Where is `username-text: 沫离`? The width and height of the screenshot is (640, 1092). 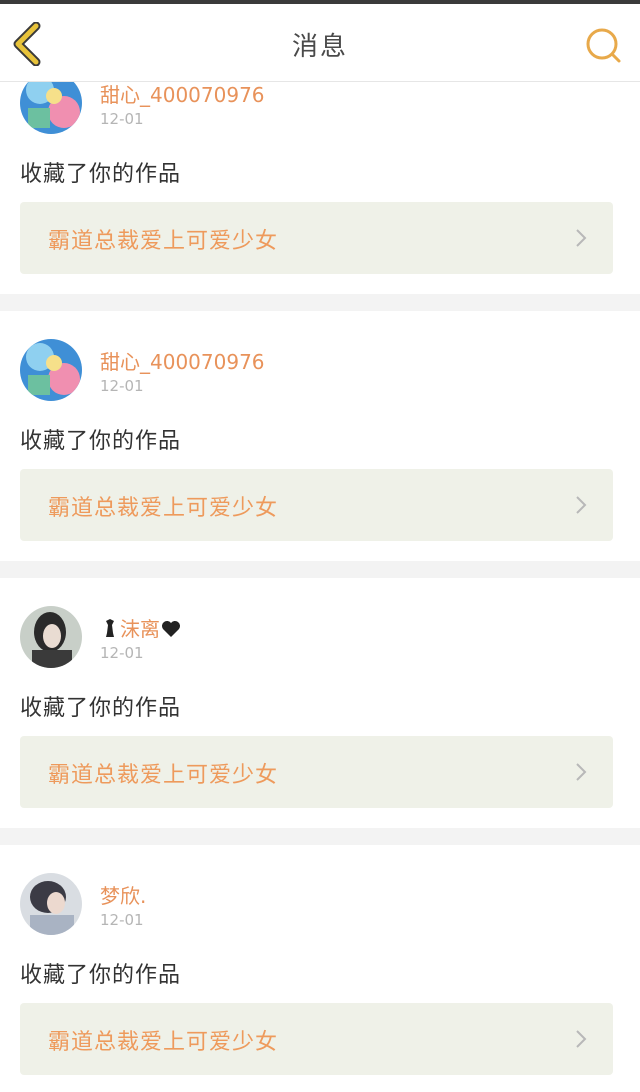
username-text: 沫离 is located at coordinates (140, 629).